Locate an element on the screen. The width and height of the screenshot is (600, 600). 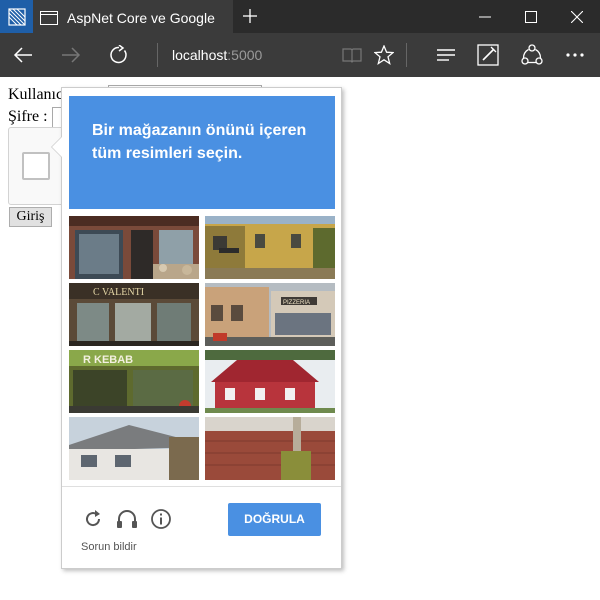
browser-tab: AspNet Core ve Google is located at coordinates (133, 16).